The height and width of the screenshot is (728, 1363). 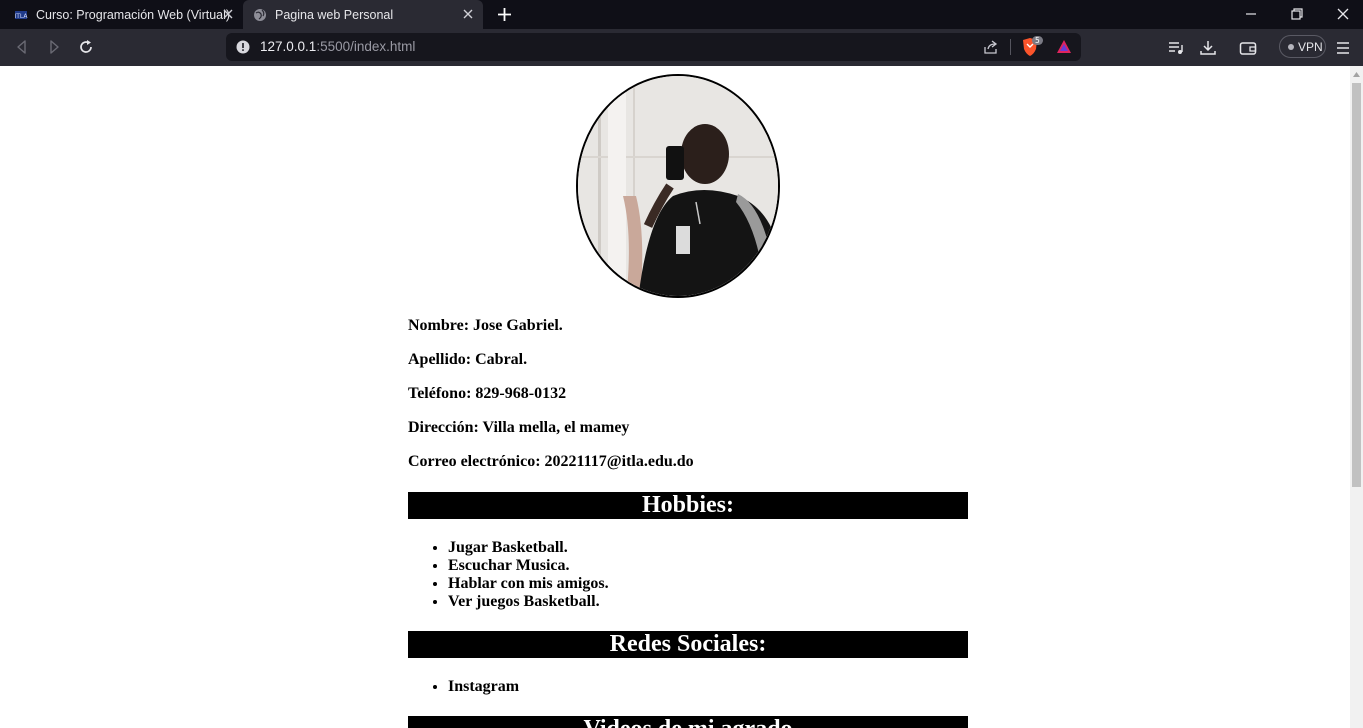 I want to click on vpn-button: VPN, so click(x=1302, y=46).